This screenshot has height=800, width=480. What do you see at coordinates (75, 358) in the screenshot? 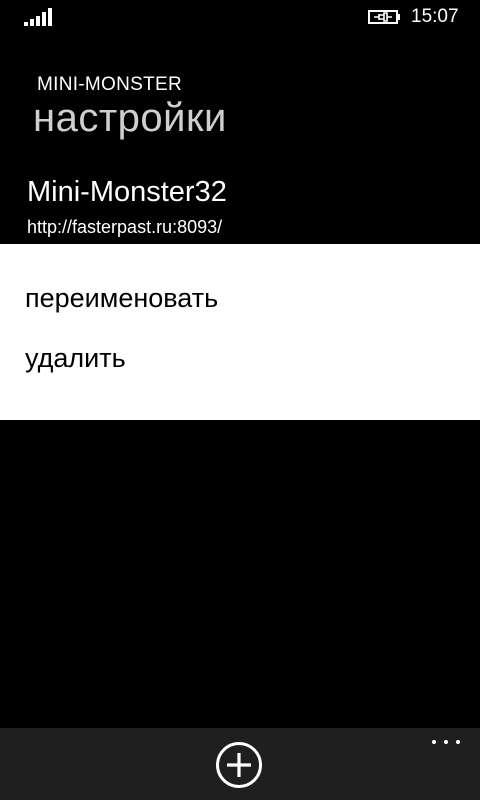
I see `delete-menu-item: удалить` at bounding box center [75, 358].